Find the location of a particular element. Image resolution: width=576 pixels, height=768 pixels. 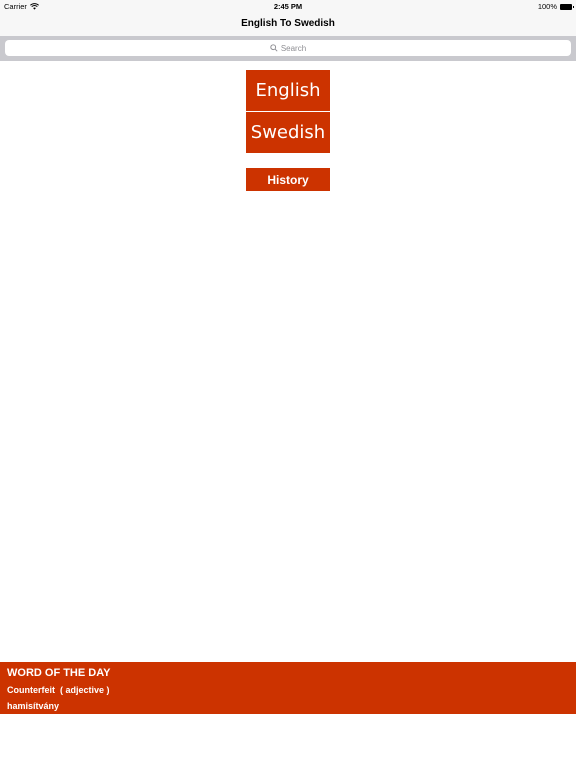

navigation-bar: English To Swedish is located at coordinates (288, 24).